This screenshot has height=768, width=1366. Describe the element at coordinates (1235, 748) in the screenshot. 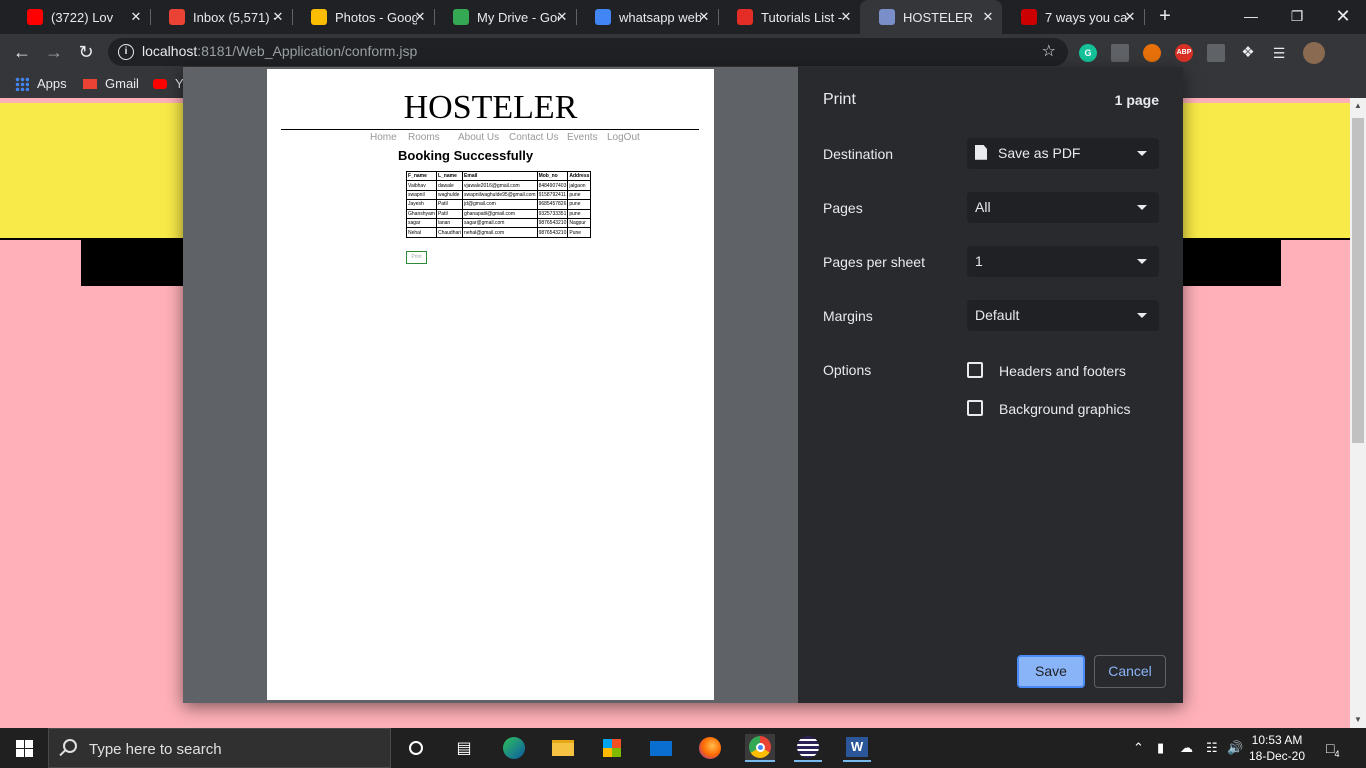

I see `volume-icon: 🔊` at that location.